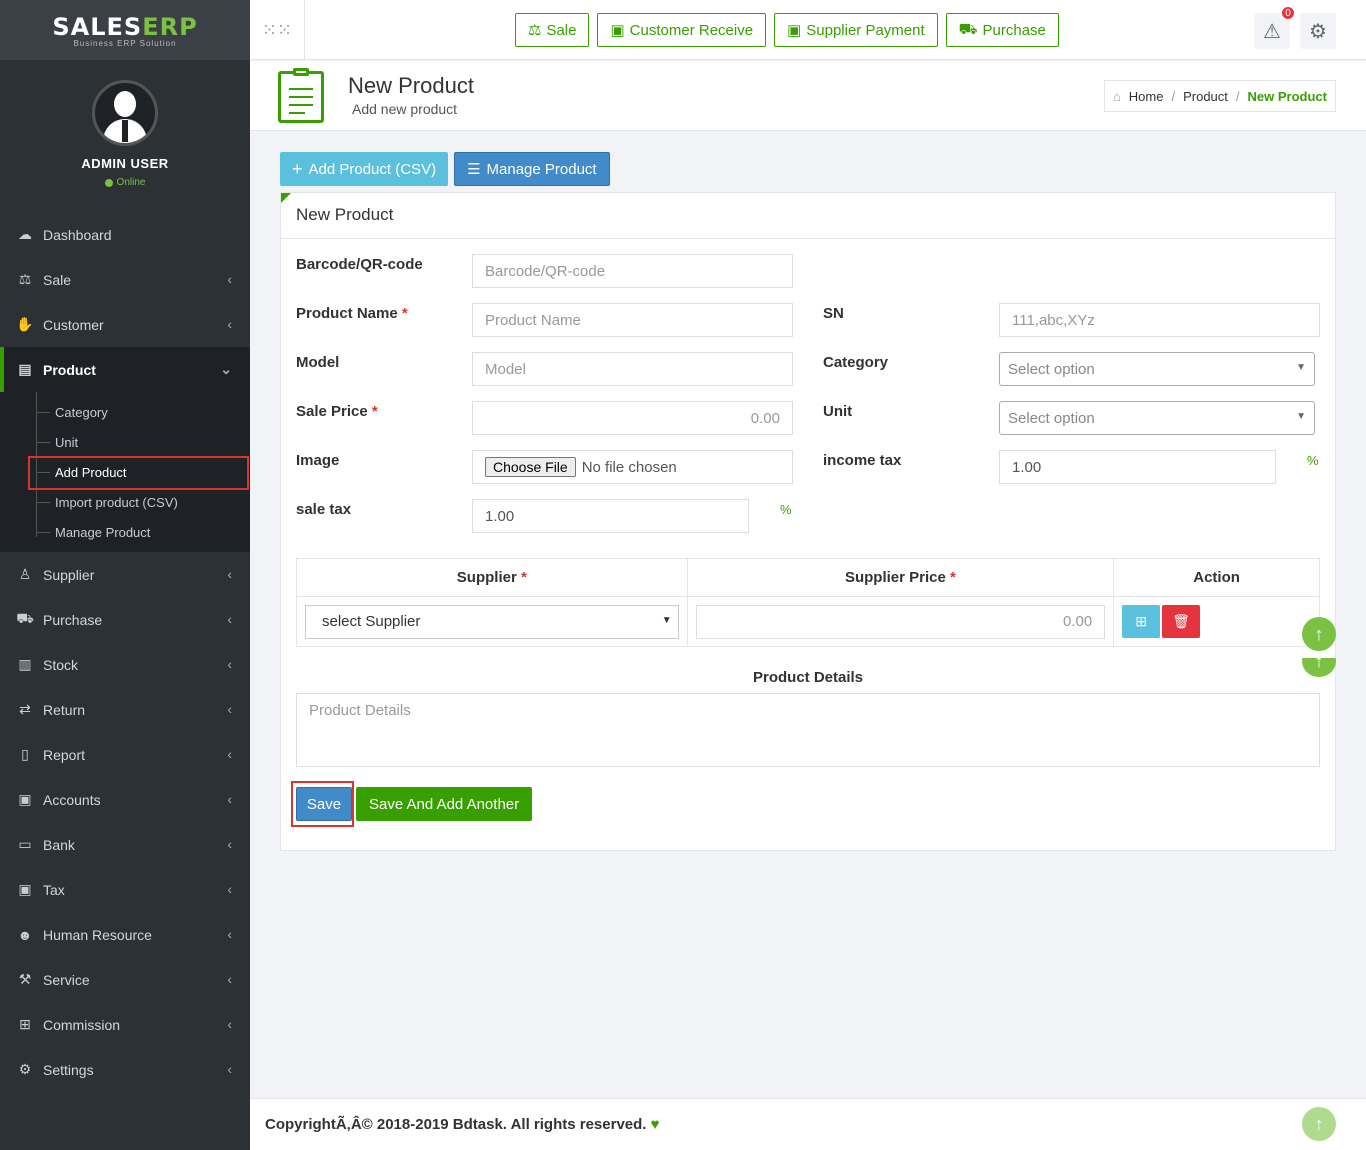 This screenshot has width=1366, height=1150. I want to click on sidebar-item-tax: ▣ Tax ‹, so click(125, 889).